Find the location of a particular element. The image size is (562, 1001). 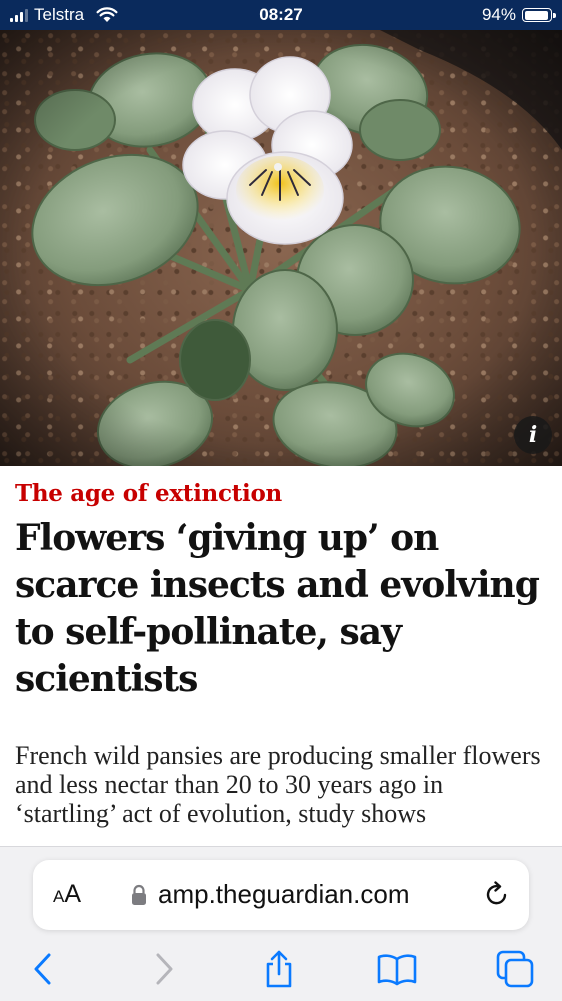

clock: 08:27 is located at coordinates (281, 14).